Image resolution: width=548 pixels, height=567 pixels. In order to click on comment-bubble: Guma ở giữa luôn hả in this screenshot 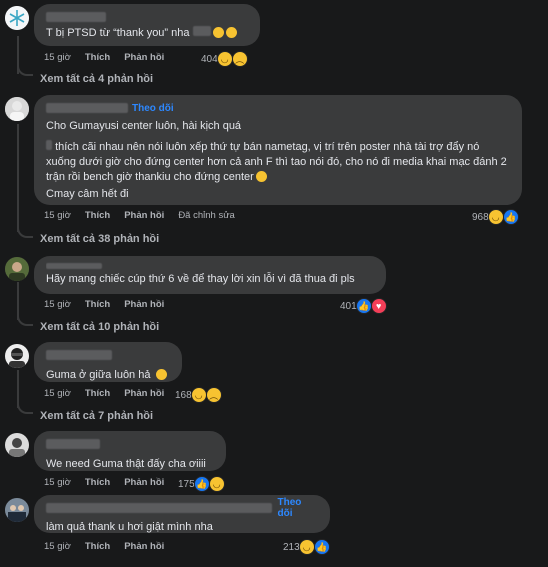, I will do `click(108, 362)`.